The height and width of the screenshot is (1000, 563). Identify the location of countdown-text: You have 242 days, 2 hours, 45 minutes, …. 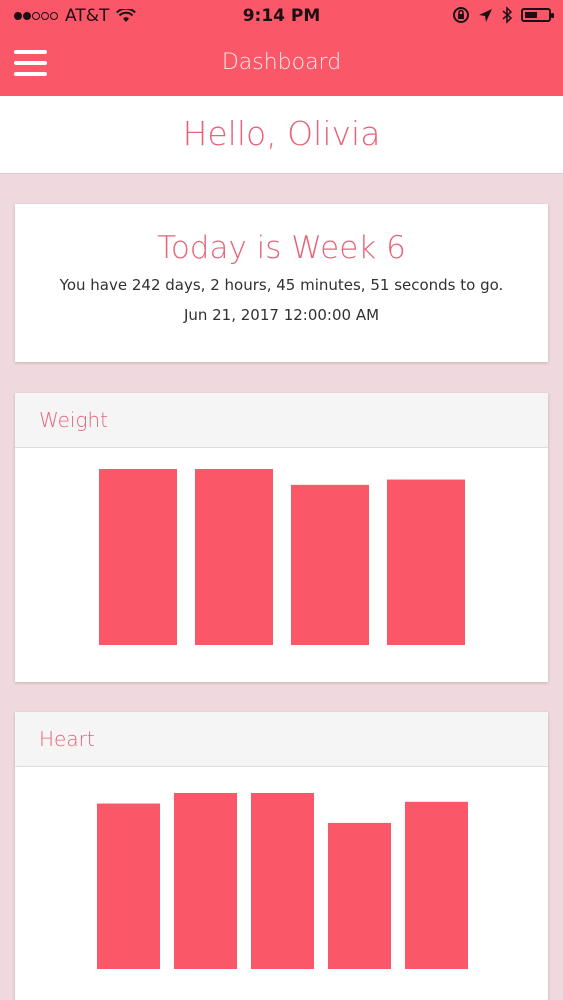
(281, 285).